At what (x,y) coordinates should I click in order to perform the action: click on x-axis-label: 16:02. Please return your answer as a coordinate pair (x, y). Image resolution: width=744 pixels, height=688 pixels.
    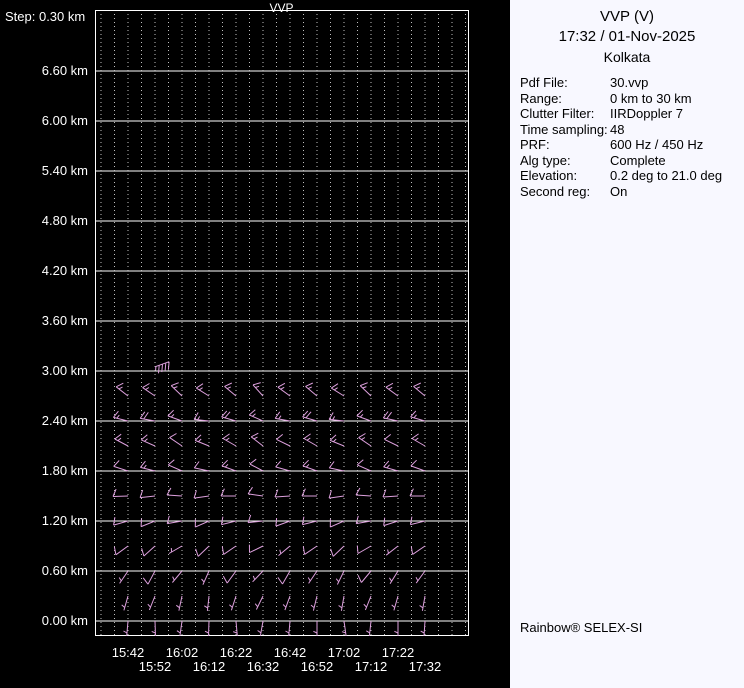
    Looking at the image, I should click on (182, 652).